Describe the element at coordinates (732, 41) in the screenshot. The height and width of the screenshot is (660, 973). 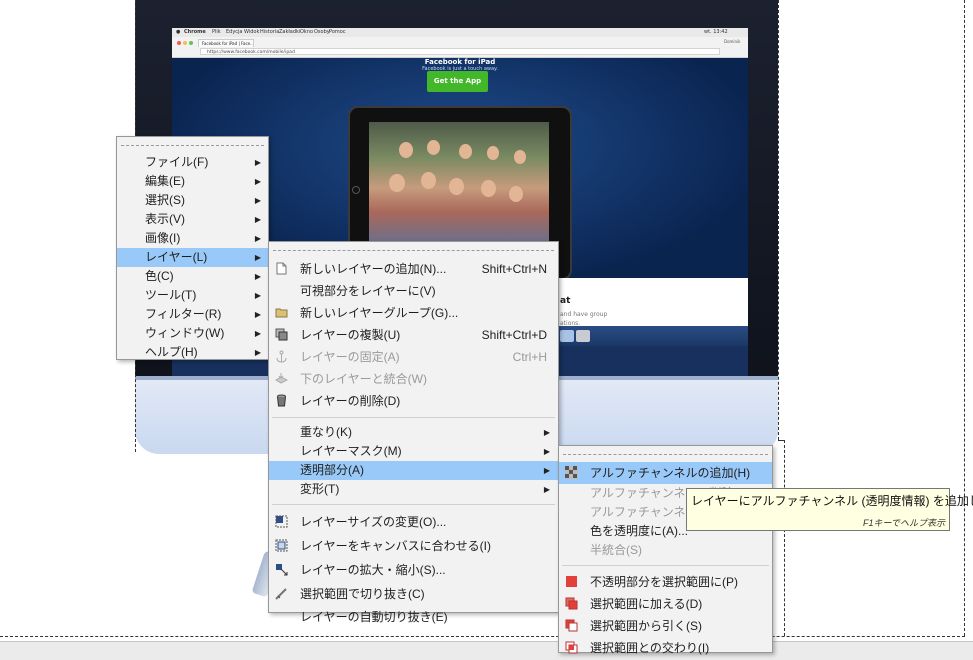
I see `browser-user-badge: Dominik` at that location.